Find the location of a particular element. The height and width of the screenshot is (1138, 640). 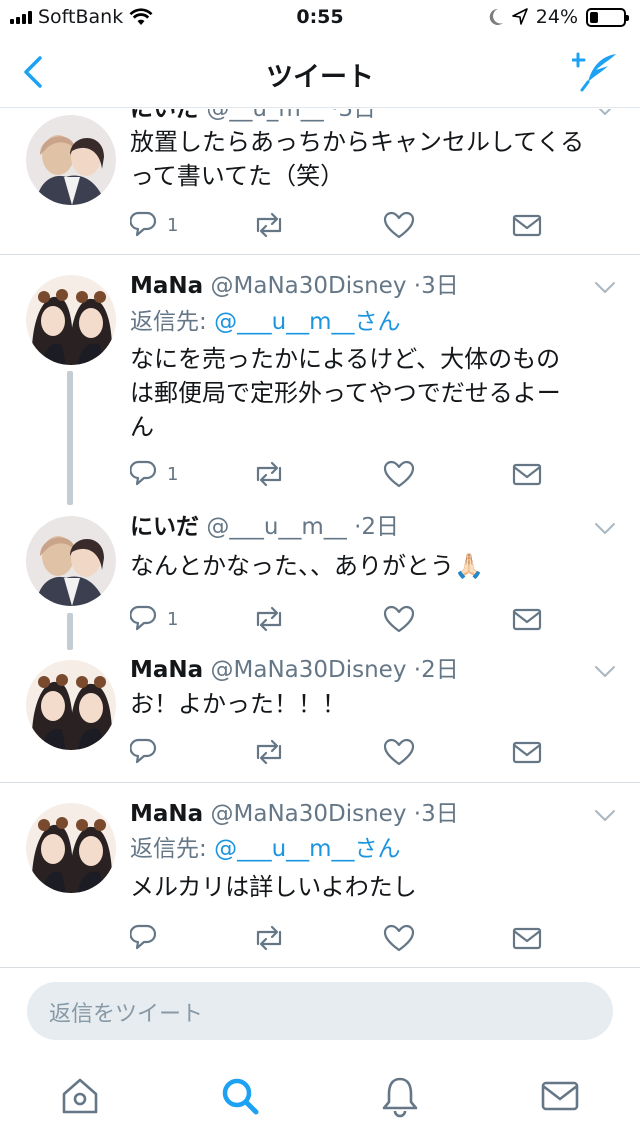

tweet: MaNa @MaNa30Disney ·2日 お！よかった！！！ is located at coordinates (320, 716).